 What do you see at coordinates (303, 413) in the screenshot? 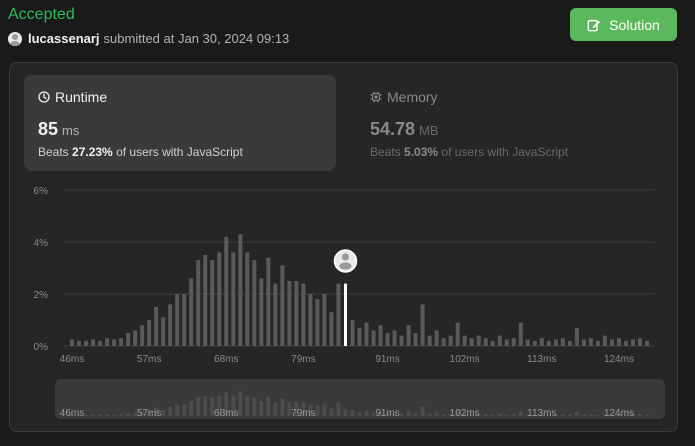
I see `minimap-x-tick-label: 79ms` at bounding box center [303, 413].